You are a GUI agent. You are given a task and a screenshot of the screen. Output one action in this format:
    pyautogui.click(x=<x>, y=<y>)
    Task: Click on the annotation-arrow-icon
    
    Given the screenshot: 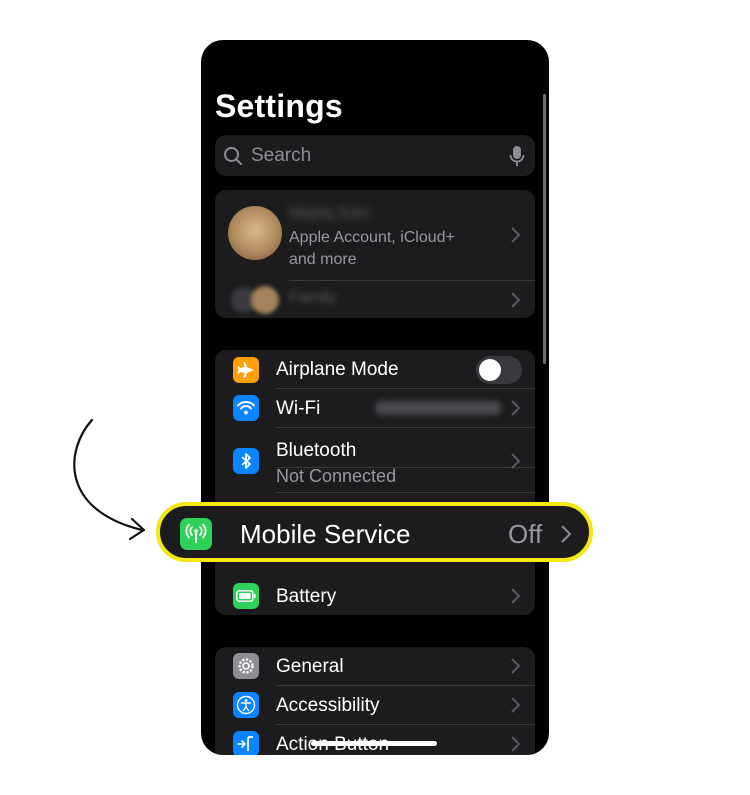 What is the action you would take?
    pyautogui.click(x=109, y=479)
    